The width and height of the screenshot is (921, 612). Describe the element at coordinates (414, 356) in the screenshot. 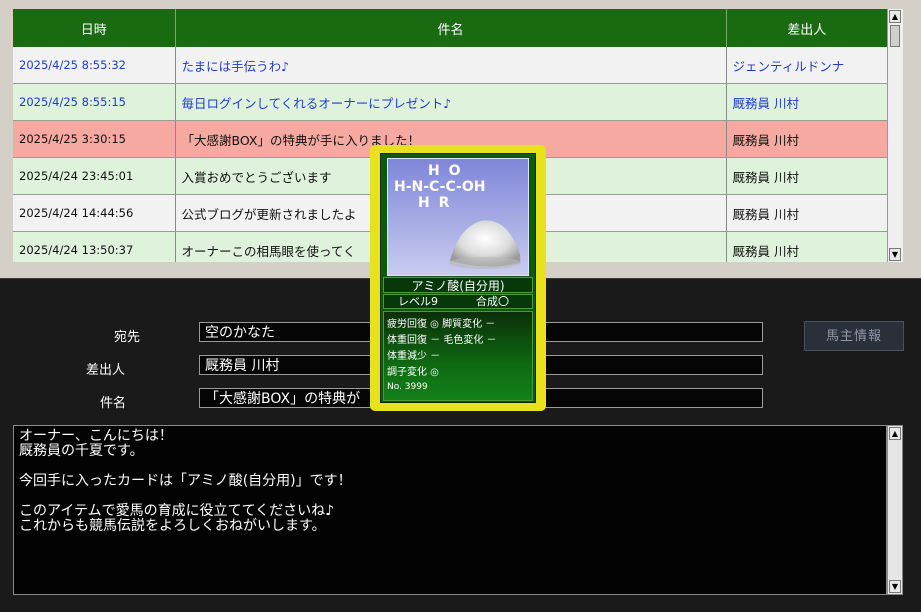

I see `card-stat-line: 体重減少 －` at that location.